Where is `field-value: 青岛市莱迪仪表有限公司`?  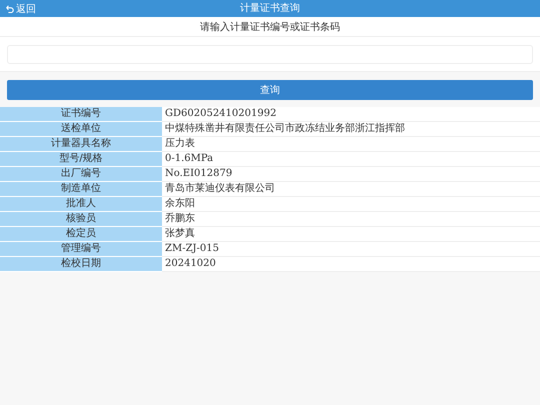
field-value: 青岛市莱迪仪表有限公司 is located at coordinates (220, 189).